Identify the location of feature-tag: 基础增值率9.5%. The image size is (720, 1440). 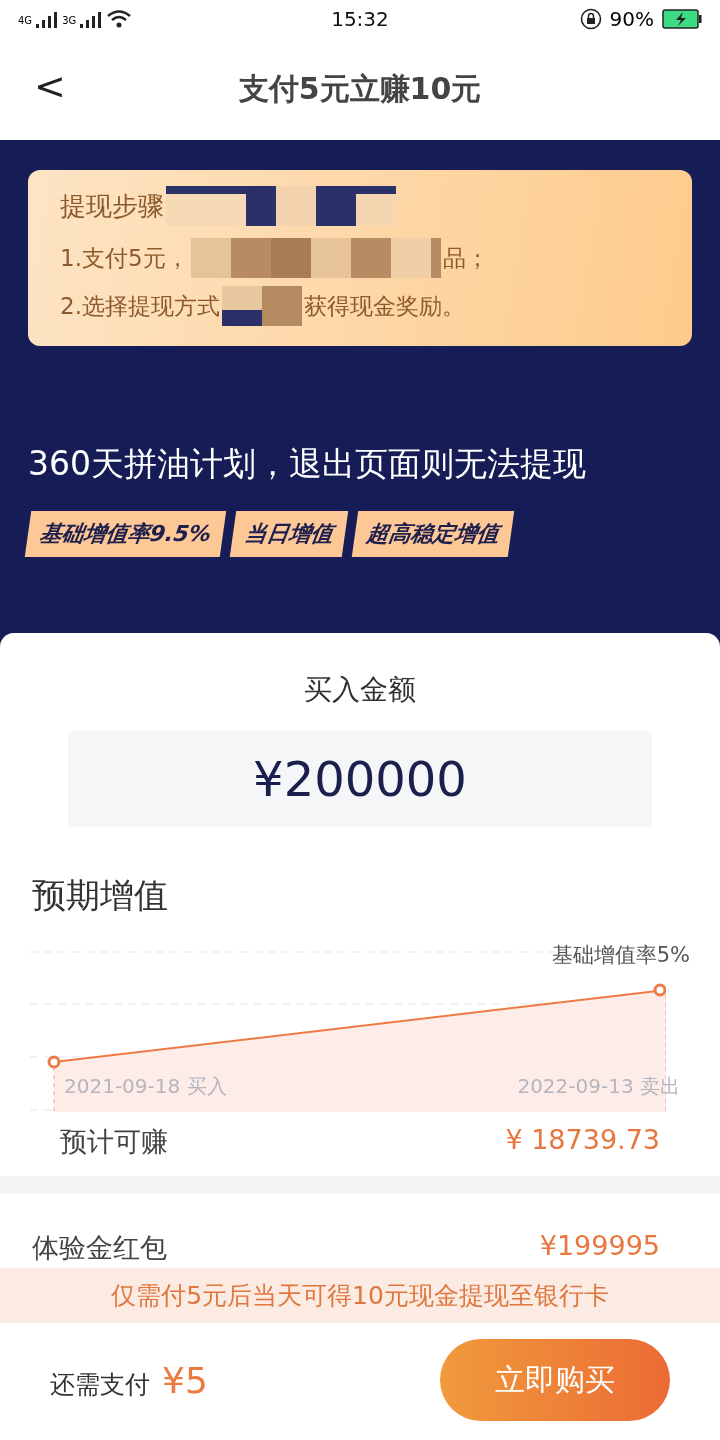
(125, 534).